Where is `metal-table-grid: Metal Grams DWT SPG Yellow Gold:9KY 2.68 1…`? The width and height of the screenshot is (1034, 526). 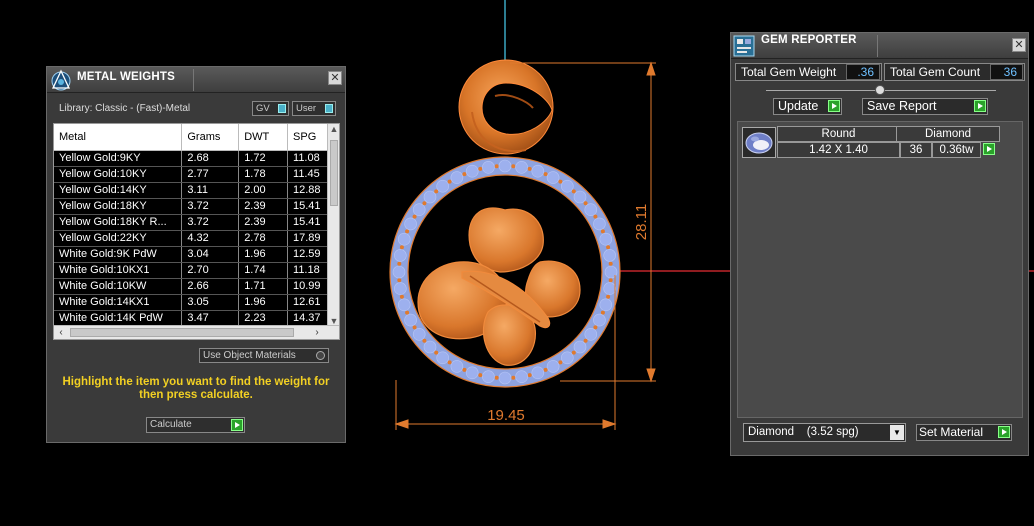
metal-table-grid: Metal Grams DWT SPG Yellow Gold:9KY 2.68 1… is located at coordinates (191, 225).